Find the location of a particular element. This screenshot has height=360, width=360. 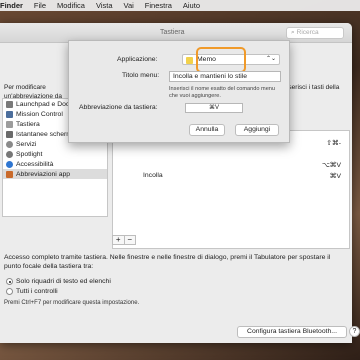

add-button: Aggiungi is located at coordinates (257, 130).